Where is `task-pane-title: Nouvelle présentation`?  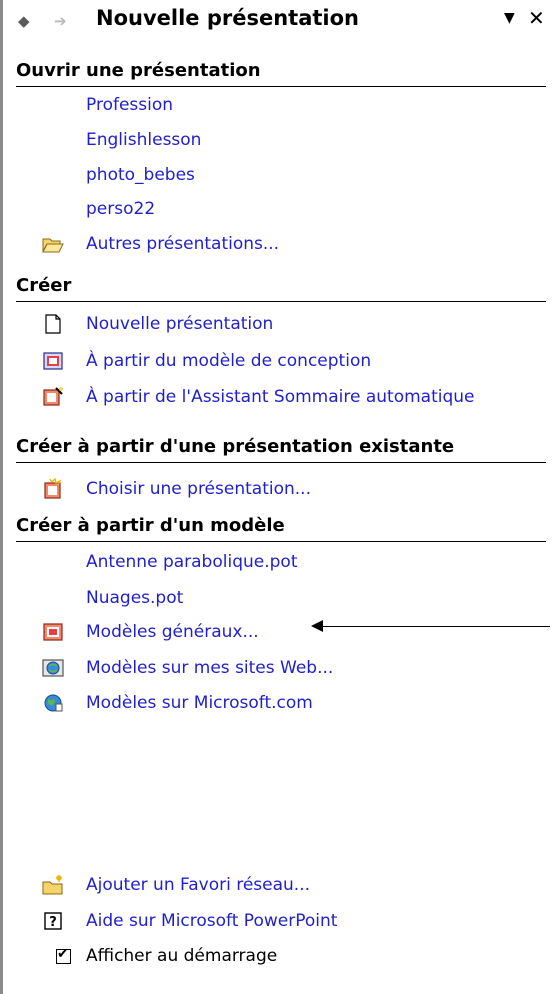
task-pane-title: Nouvelle présentation is located at coordinates (227, 18).